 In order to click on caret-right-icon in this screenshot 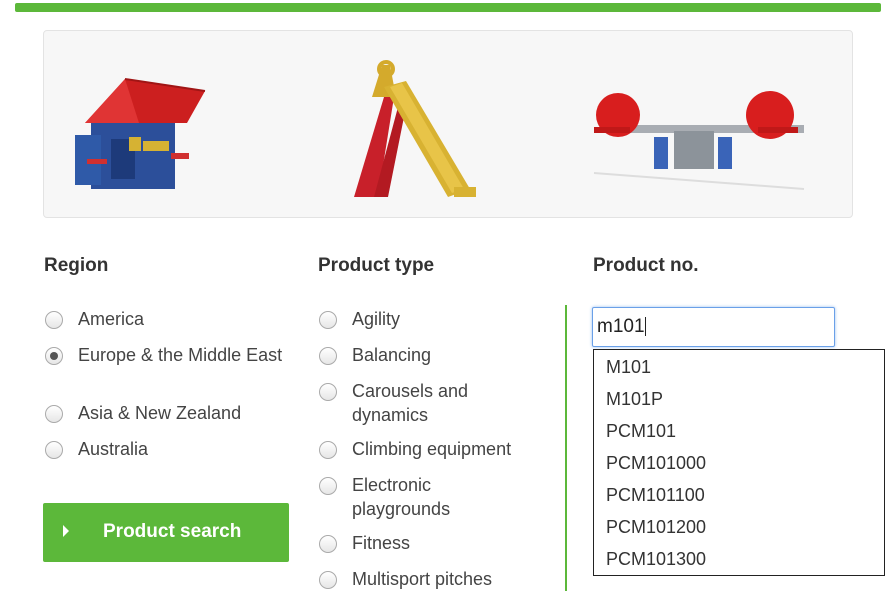, I will do `click(66, 531)`.